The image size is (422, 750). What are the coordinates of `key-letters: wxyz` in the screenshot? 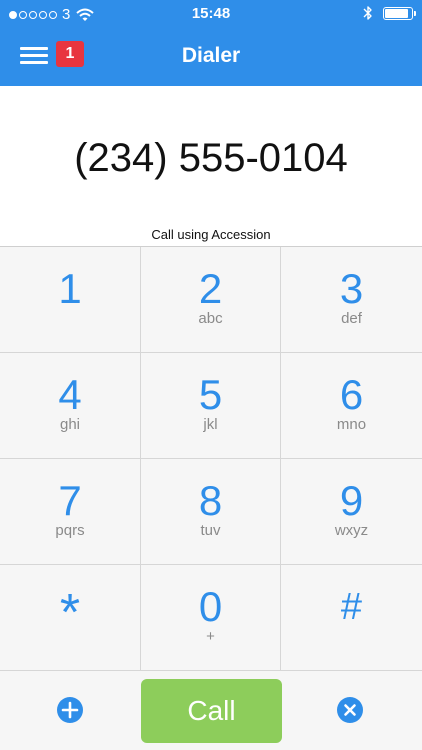 It's located at (351, 530).